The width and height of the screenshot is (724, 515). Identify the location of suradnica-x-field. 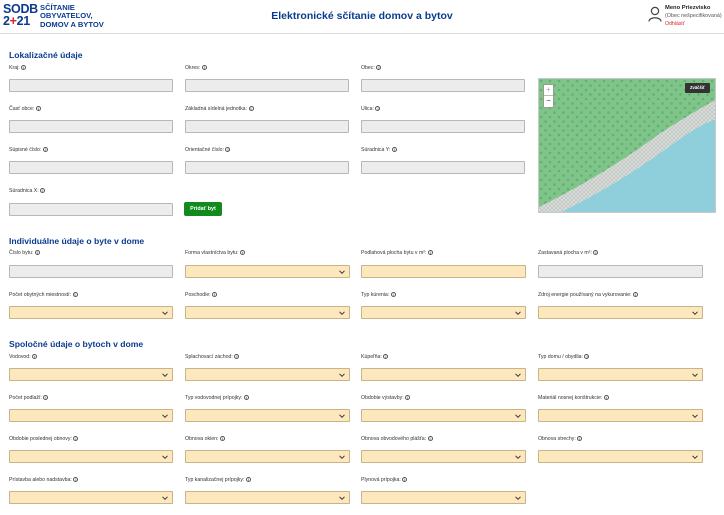
(91, 209).